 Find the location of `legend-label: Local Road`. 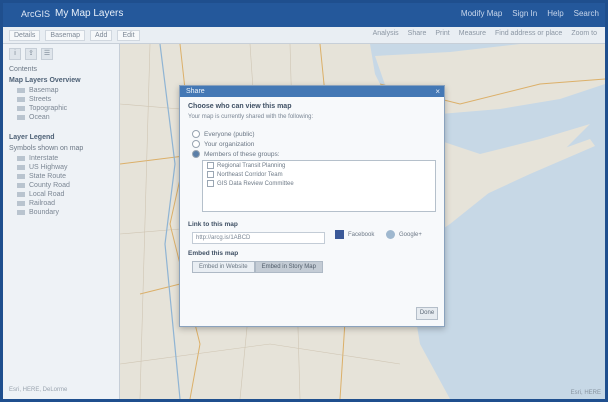

legend-label: Local Road is located at coordinates (47, 194).